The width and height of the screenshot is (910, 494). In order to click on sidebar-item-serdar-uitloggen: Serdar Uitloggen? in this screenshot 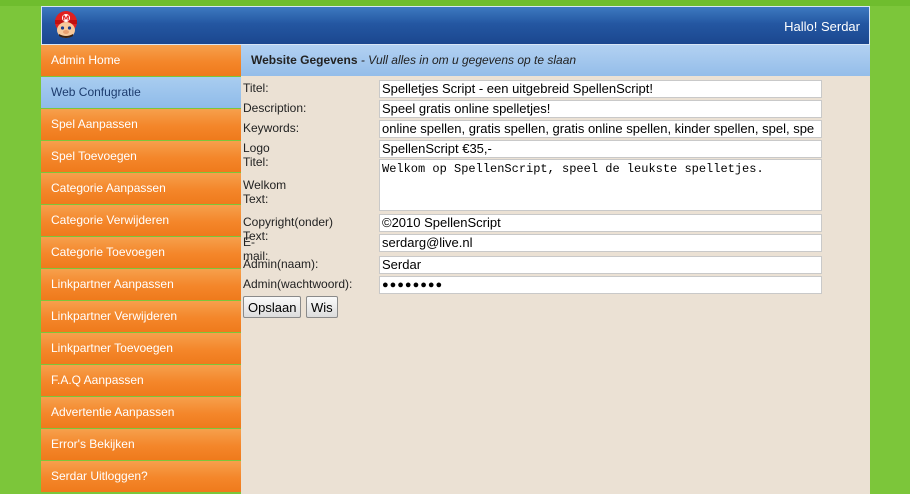, I will do `click(141, 476)`.